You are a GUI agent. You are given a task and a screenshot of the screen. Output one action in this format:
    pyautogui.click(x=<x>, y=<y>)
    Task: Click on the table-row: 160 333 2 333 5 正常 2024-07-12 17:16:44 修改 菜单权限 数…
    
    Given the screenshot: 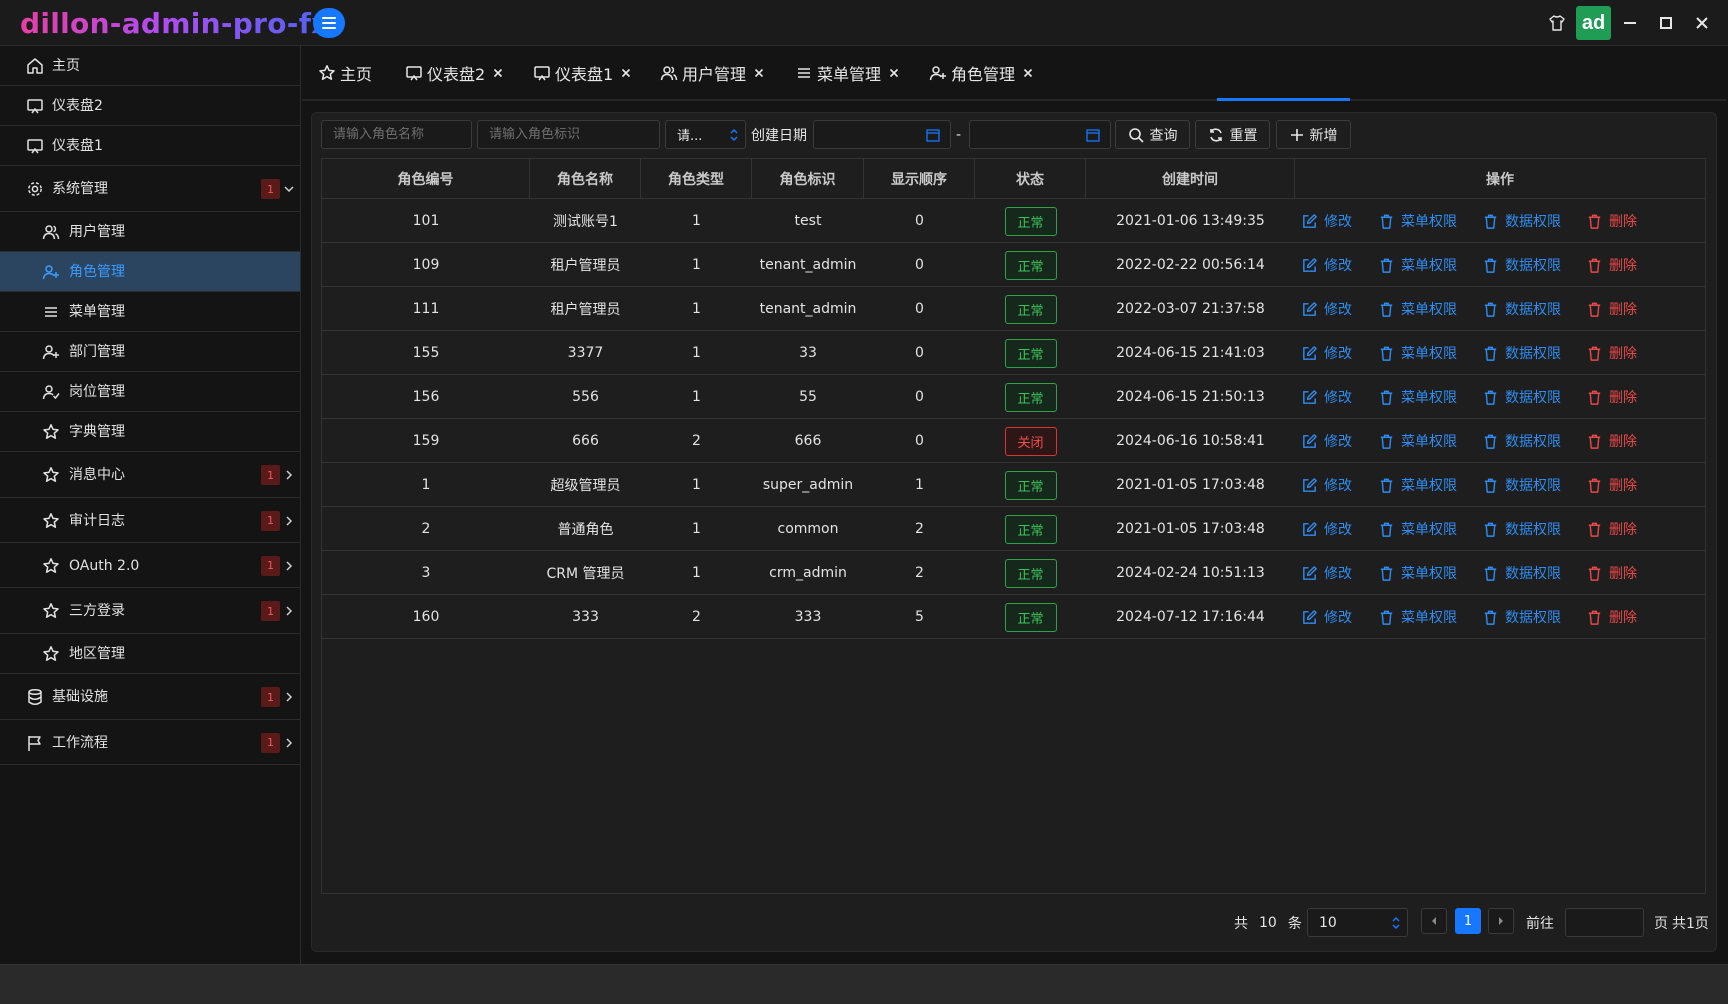 What is the action you would take?
    pyautogui.click(x=1013, y=617)
    